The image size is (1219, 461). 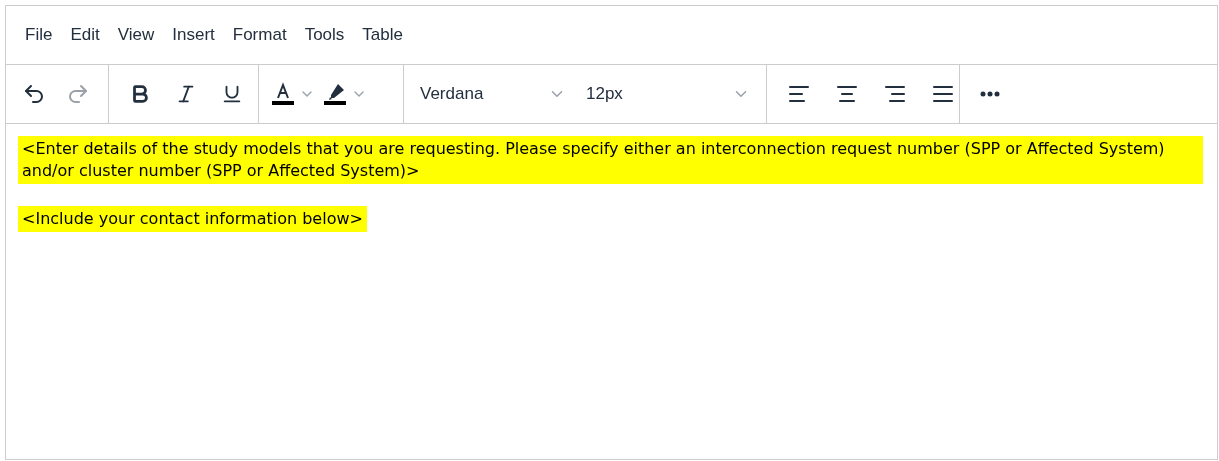 I want to click on more-icon, so click(x=990, y=94).